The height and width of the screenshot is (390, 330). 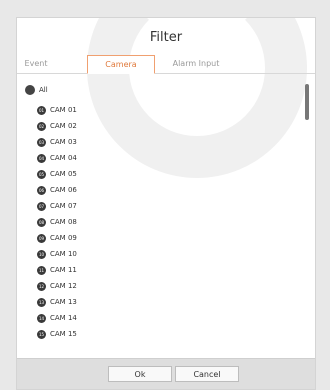 I want to click on tab-alarm-input: Alarm Input, so click(x=196, y=63).